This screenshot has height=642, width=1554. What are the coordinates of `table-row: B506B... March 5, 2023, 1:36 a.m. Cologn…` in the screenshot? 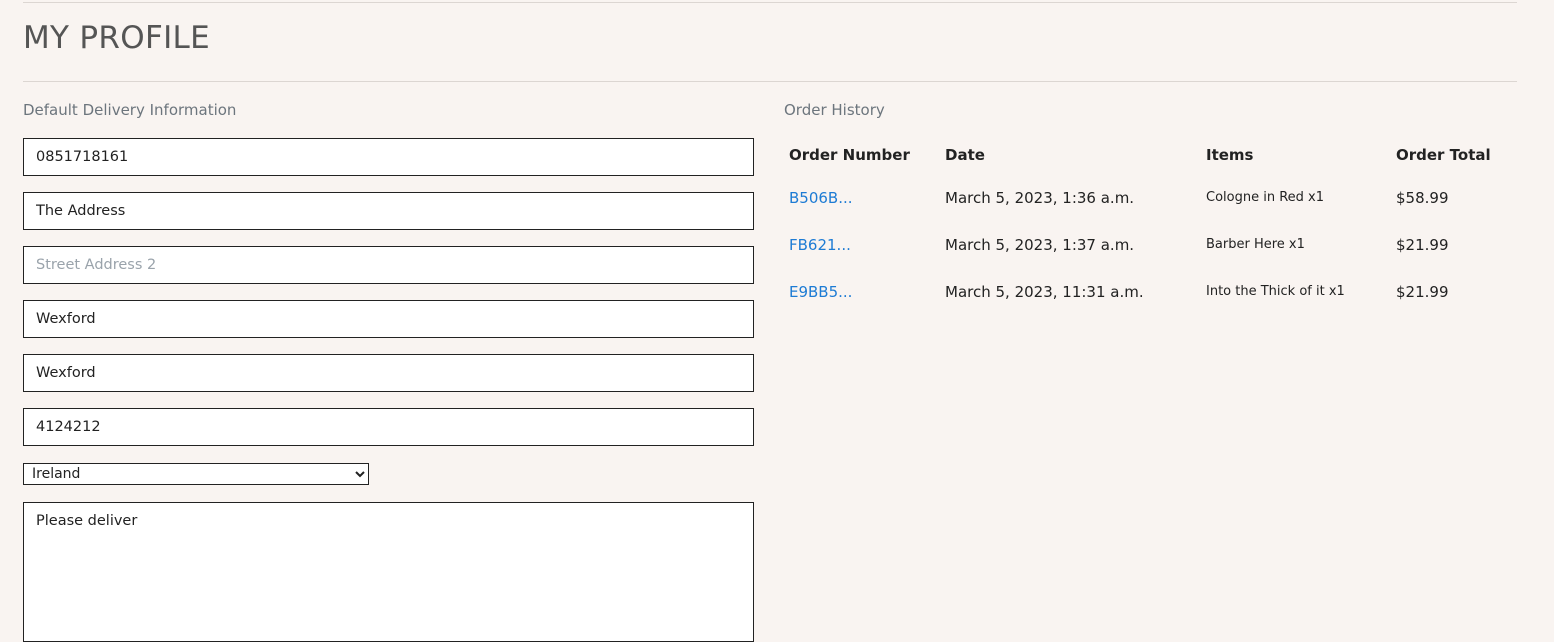 It's located at (1144, 197).